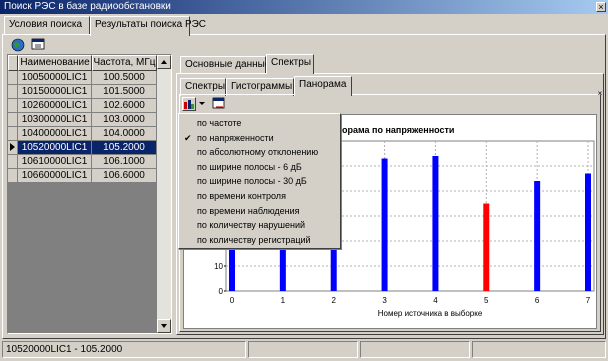  What do you see at coordinates (219, 104) in the screenshot?
I see `copy-chart-icon` at bounding box center [219, 104].